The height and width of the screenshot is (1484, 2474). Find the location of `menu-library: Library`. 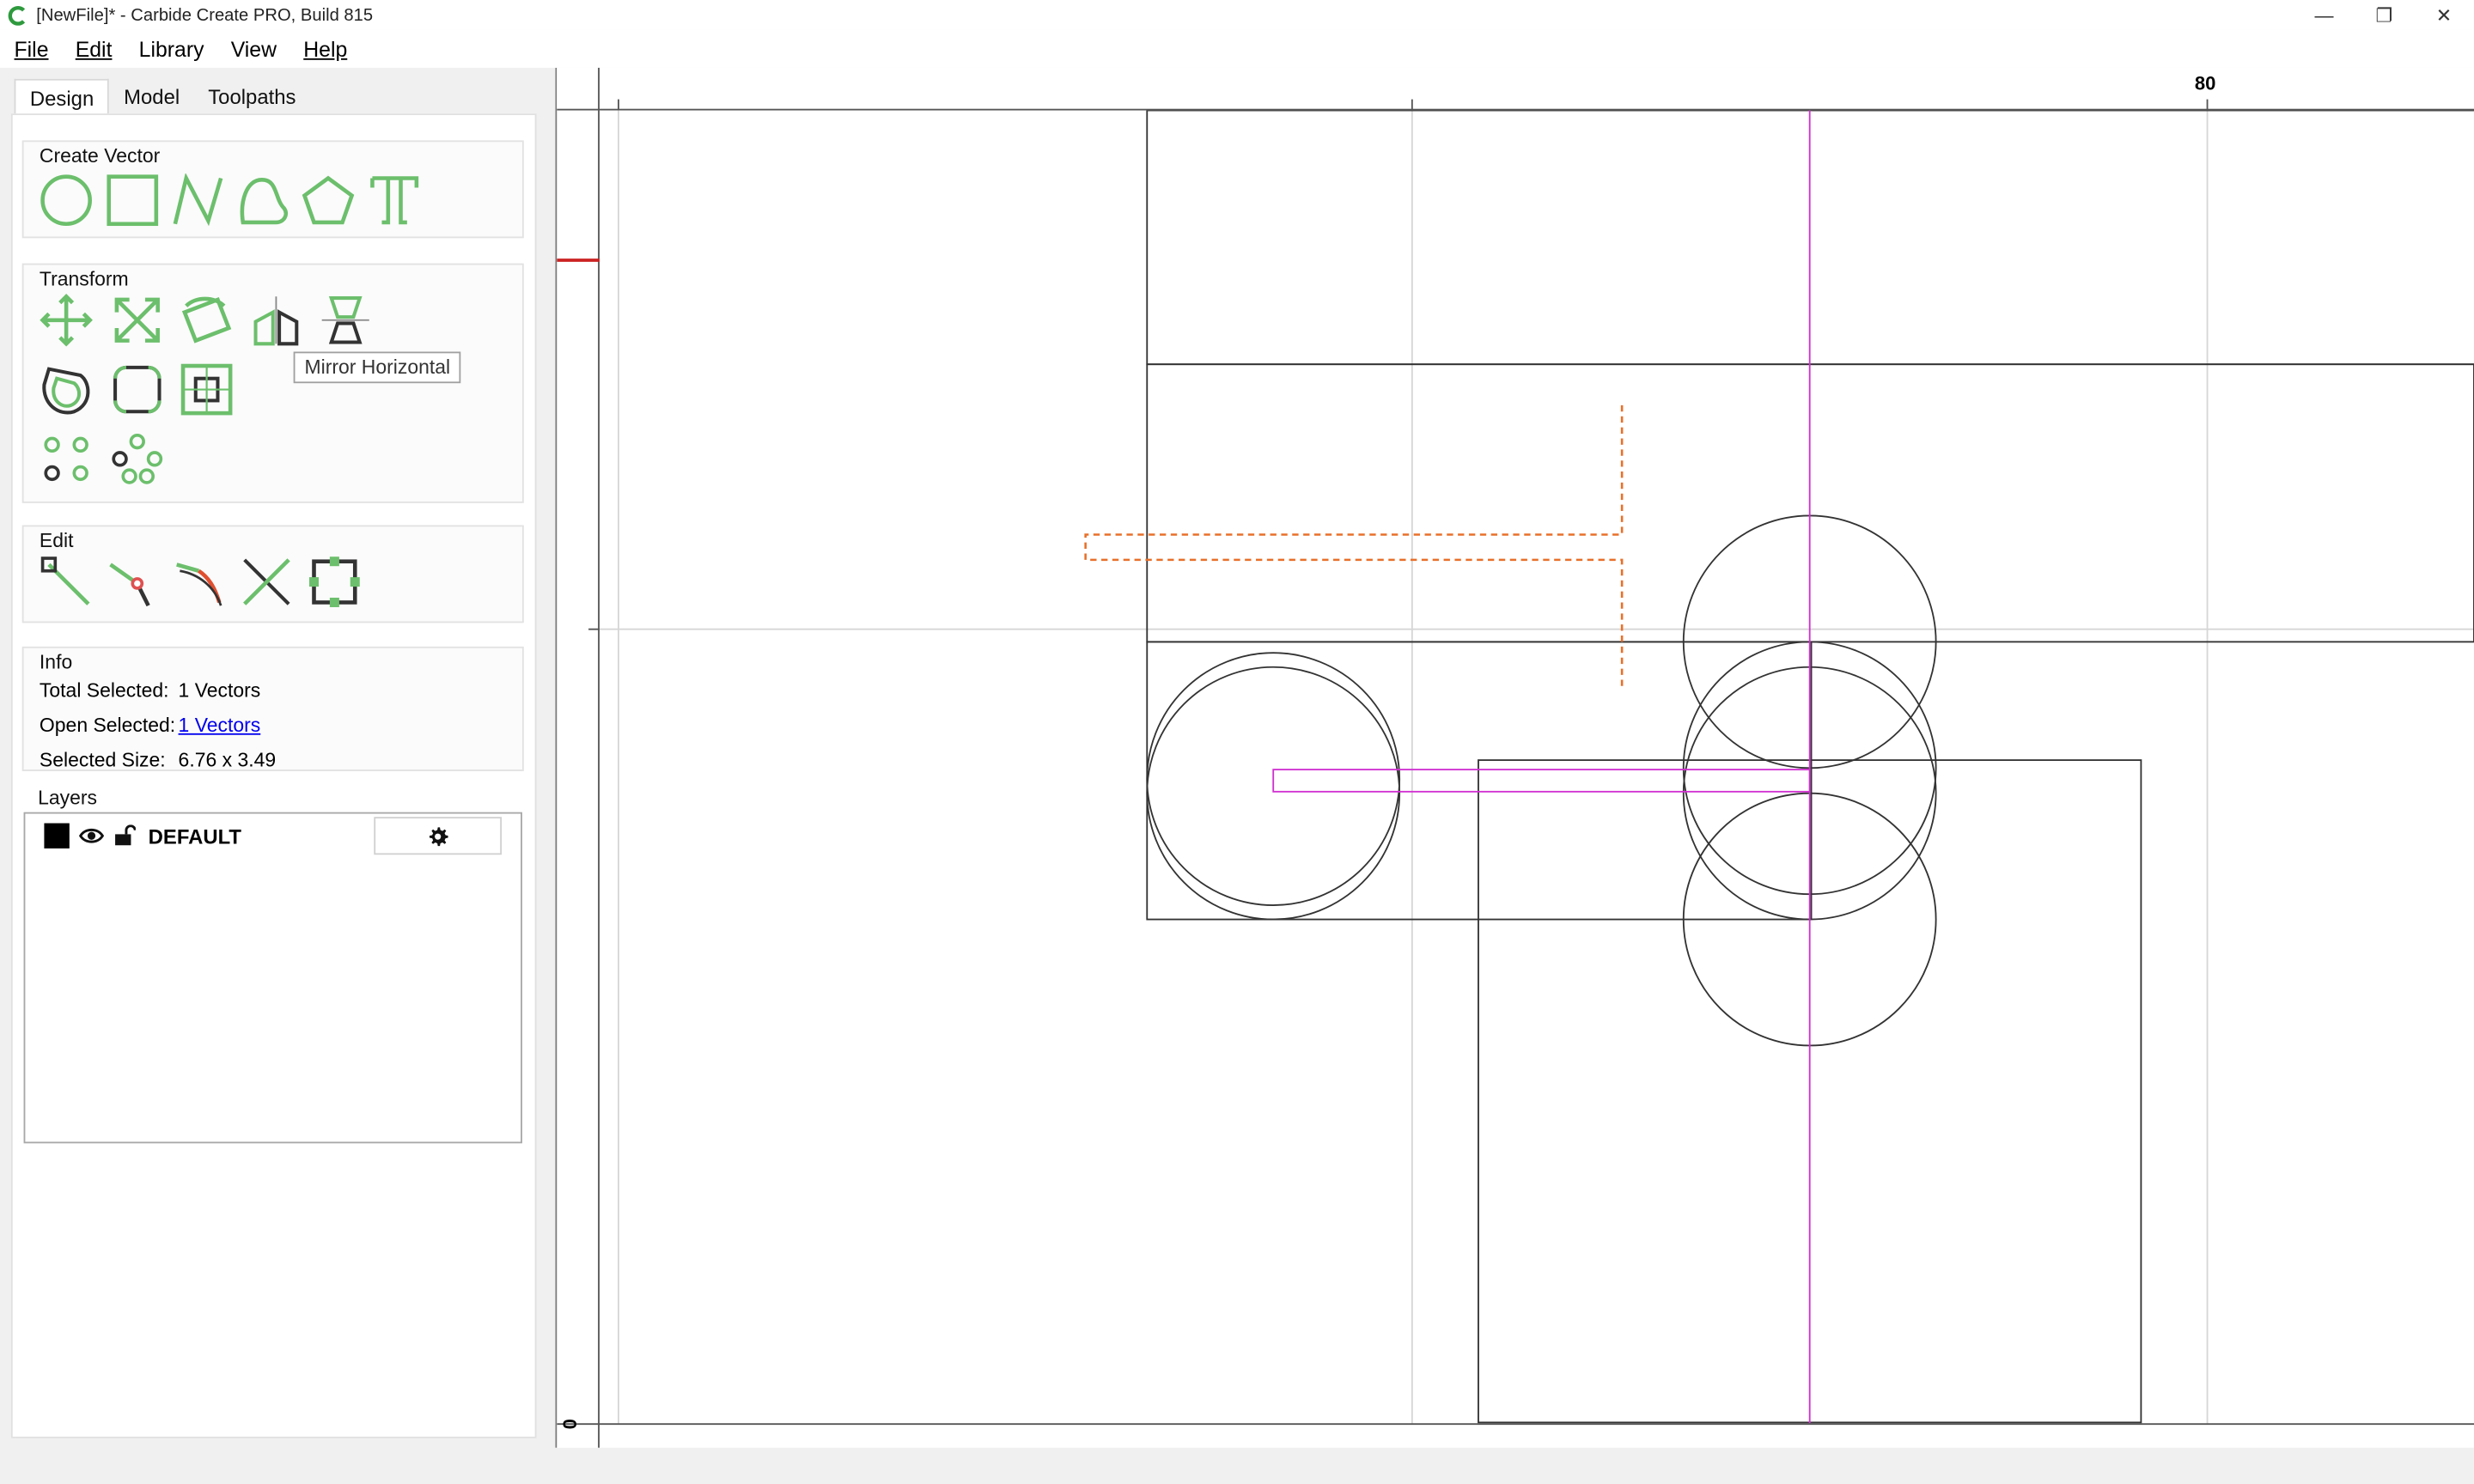

menu-library: Library is located at coordinates (170, 49).